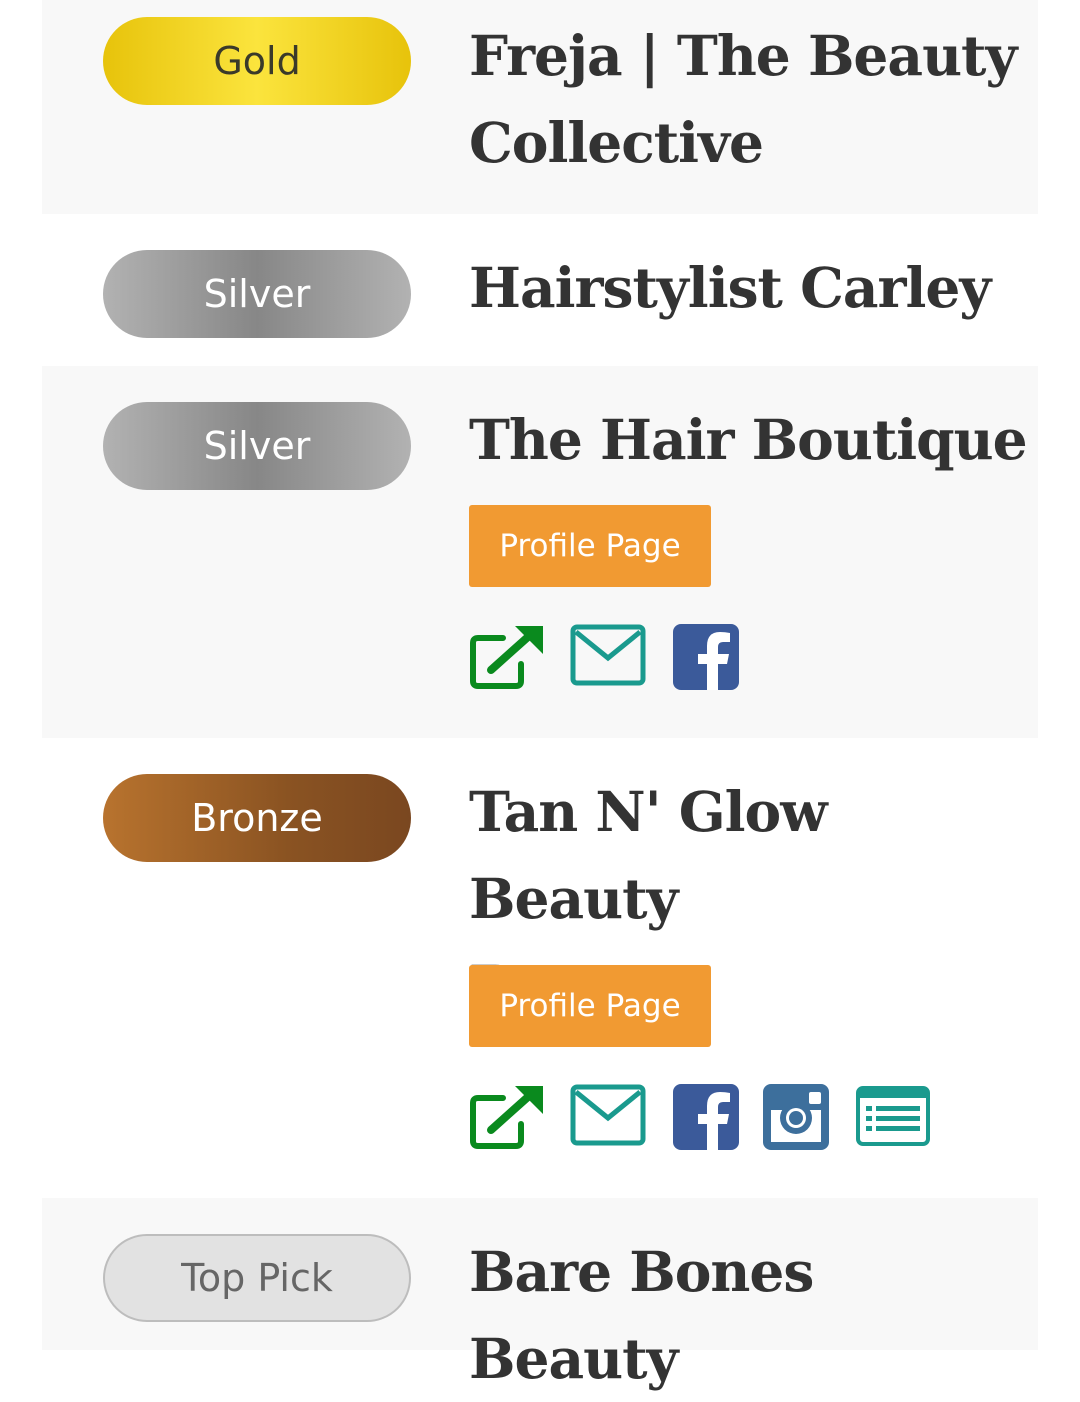  I want to click on listing-title-line: Hairstylist Carley, so click(730, 287).